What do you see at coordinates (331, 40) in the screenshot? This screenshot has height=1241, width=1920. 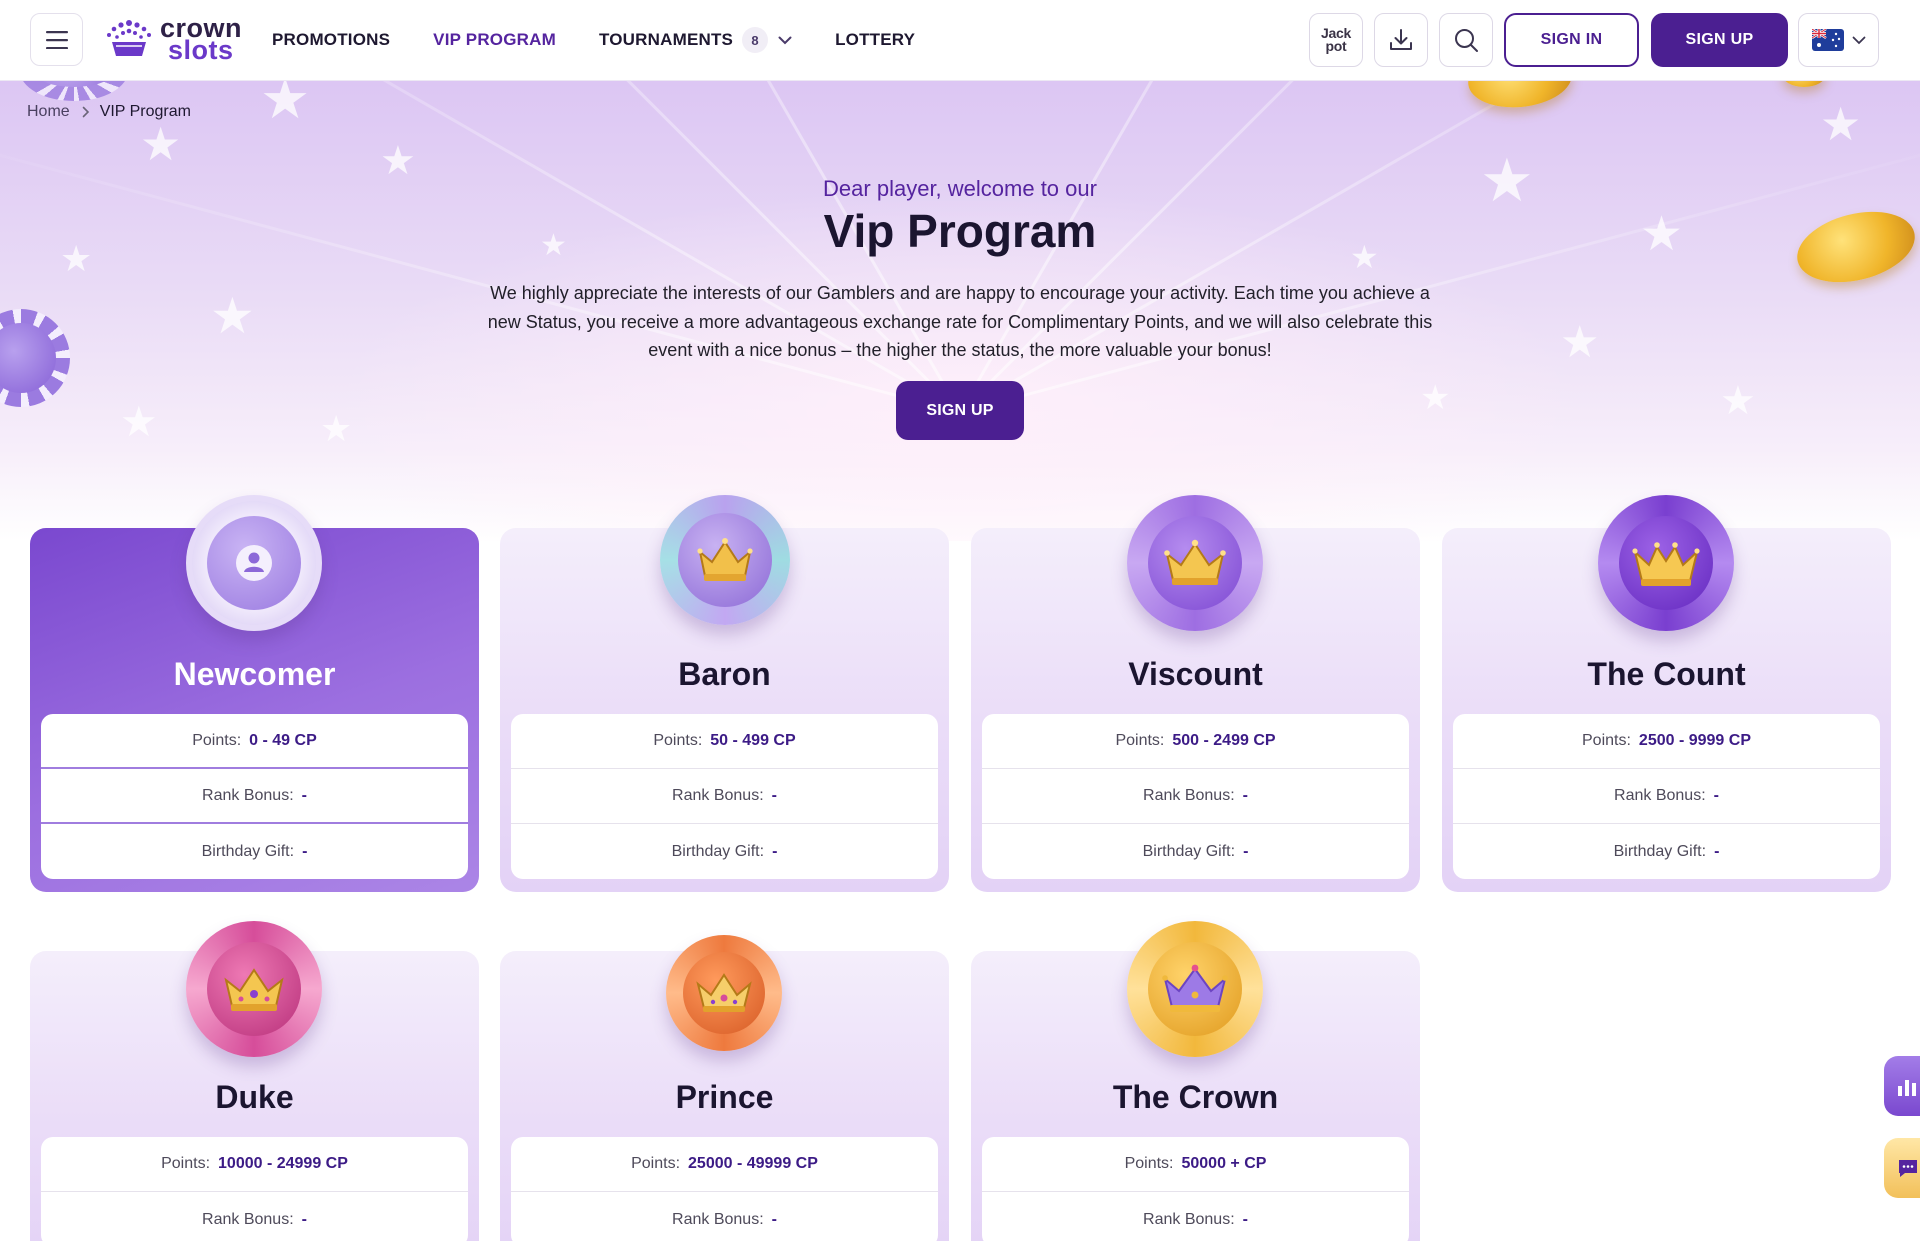 I see `nav-promotions: PROMOTIONS` at bounding box center [331, 40].